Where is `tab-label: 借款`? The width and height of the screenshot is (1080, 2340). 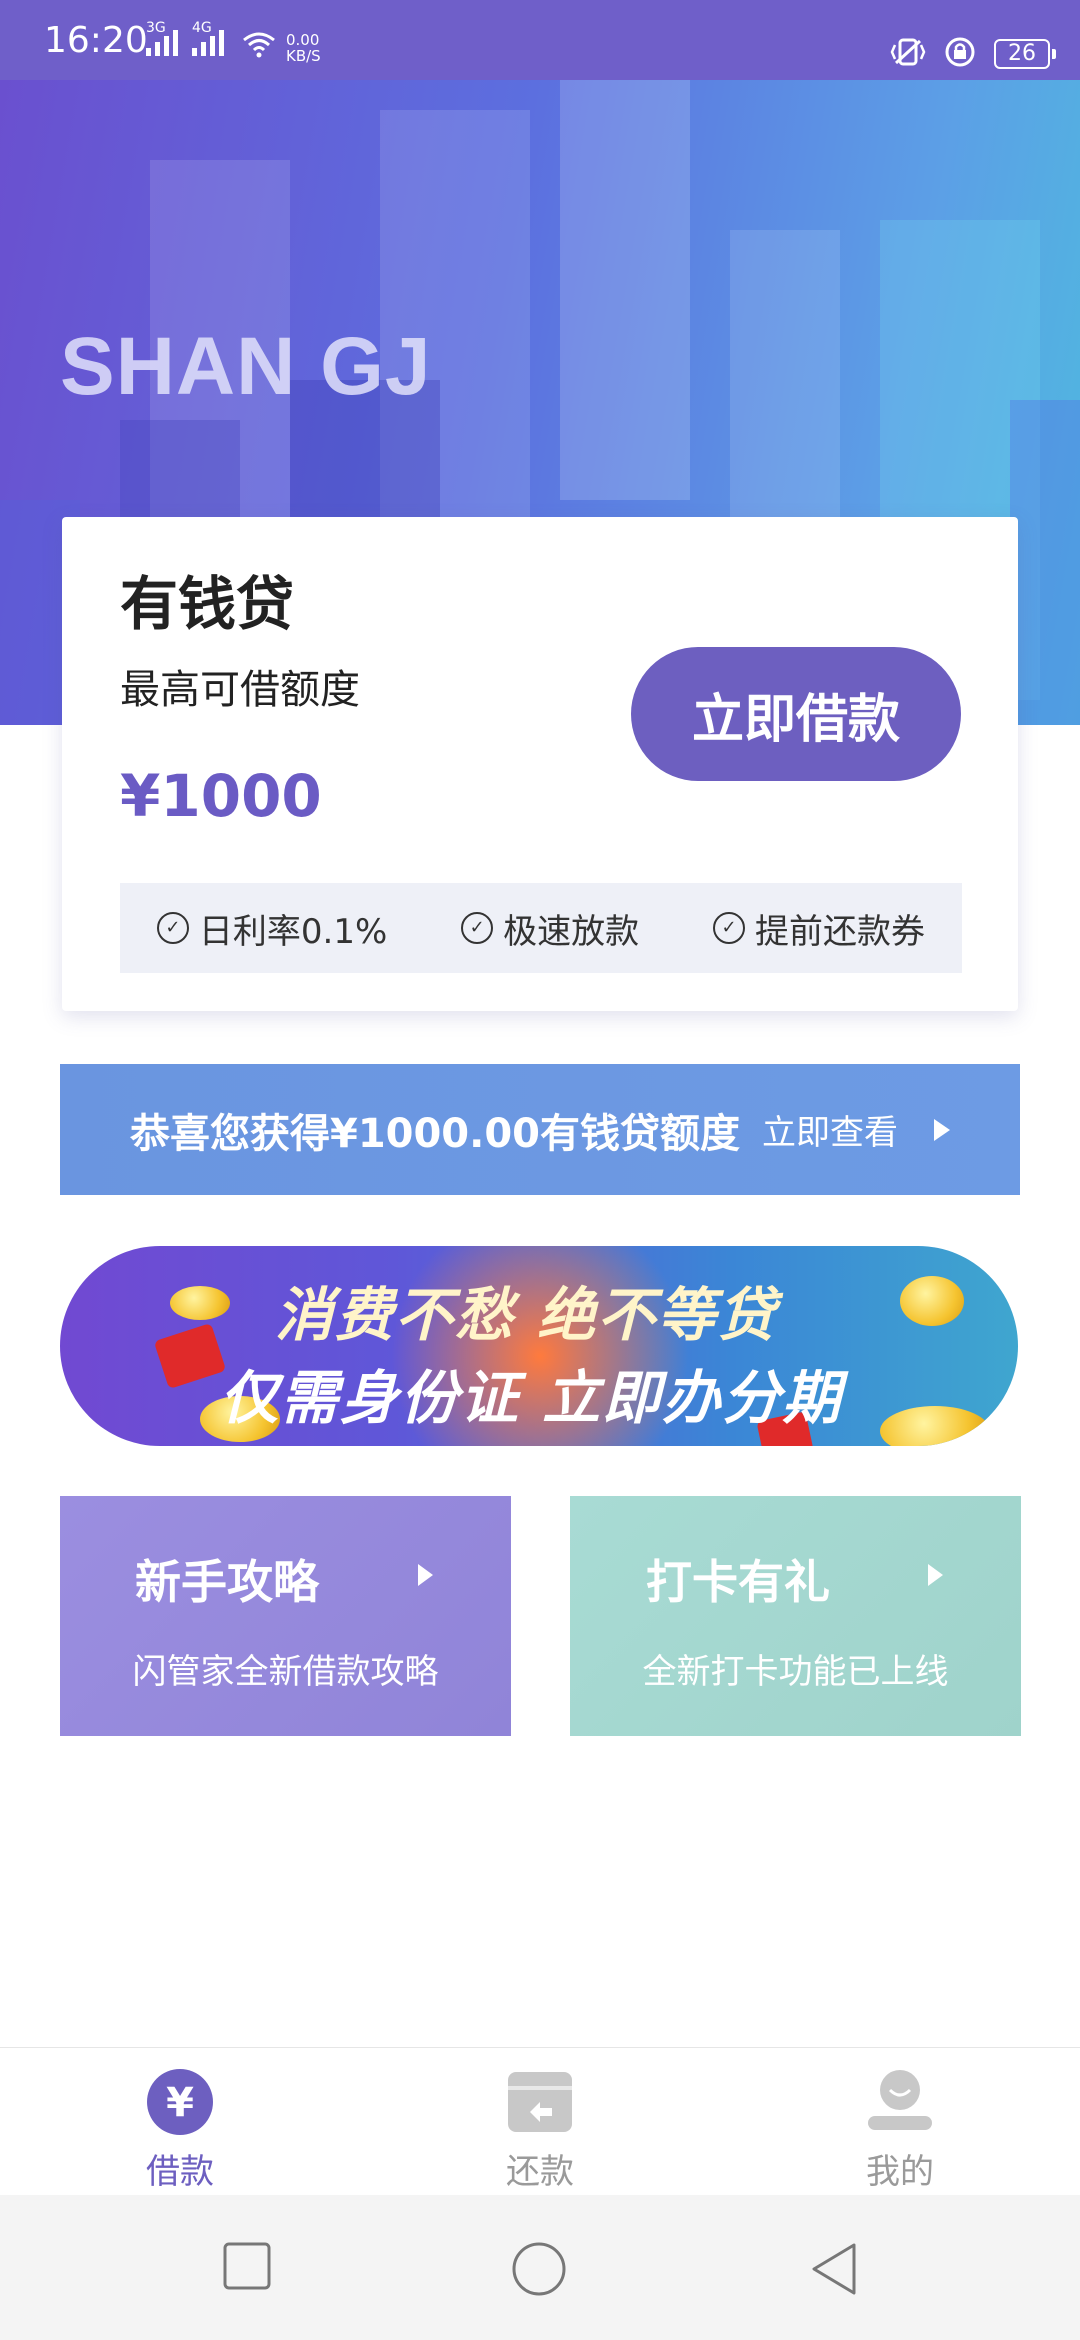
tab-label: 借款 is located at coordinates (180, 2172).